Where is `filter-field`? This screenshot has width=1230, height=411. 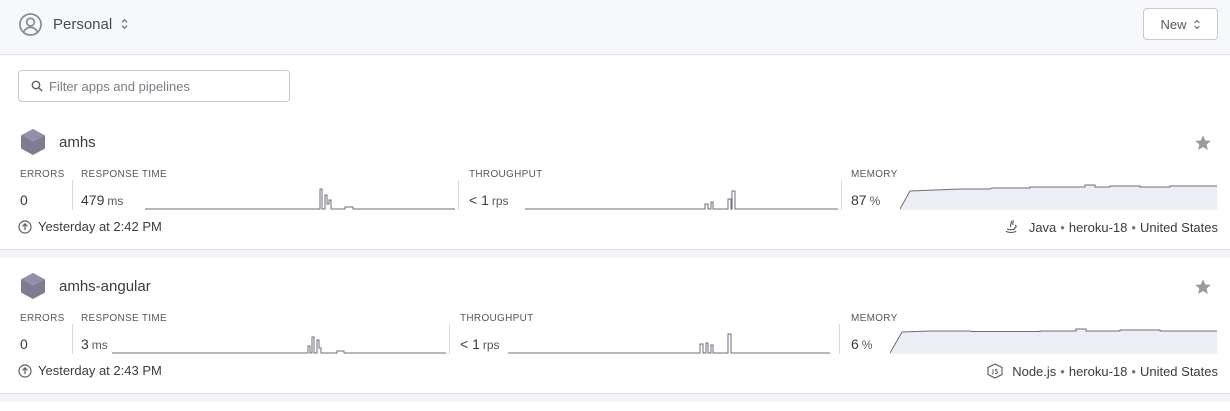
filter-field is located at coordinates (154, 86).